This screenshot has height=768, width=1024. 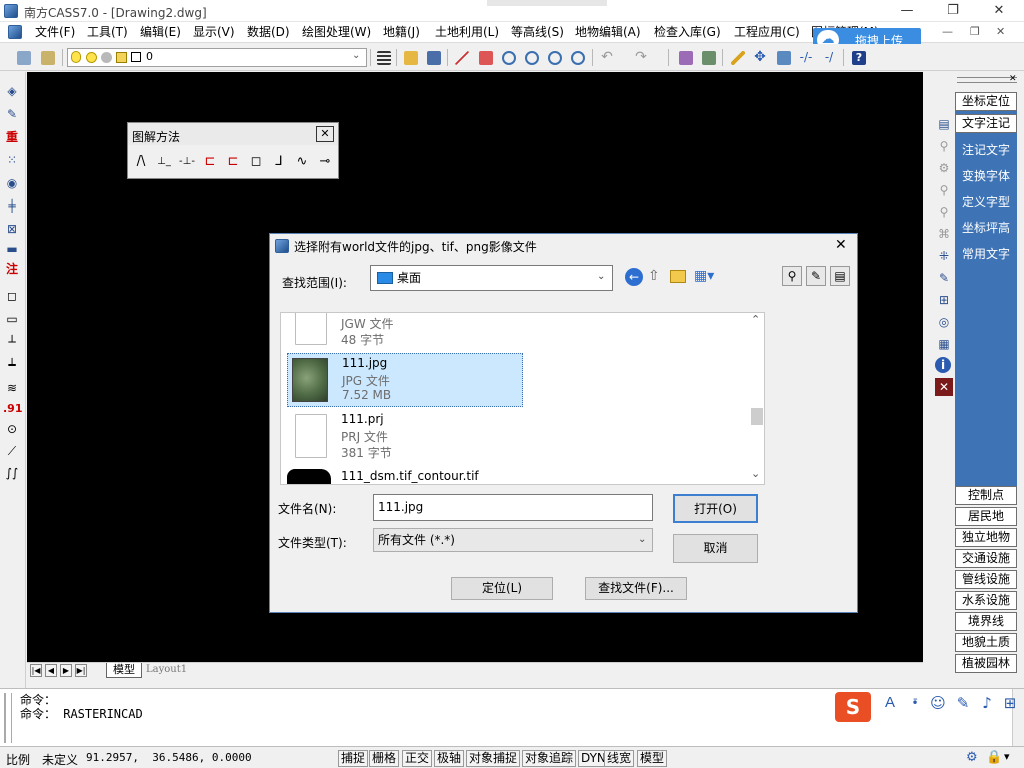 What do you see at coordinates (410, 57) in the screenshot?
I see `open-folder-icon` at bounding box center [410, 57].